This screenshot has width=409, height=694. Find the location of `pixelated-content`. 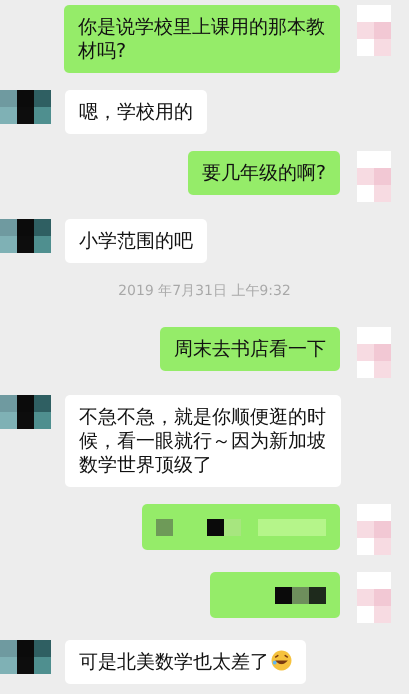

pixelated-content is located at coordinates (300, 595).